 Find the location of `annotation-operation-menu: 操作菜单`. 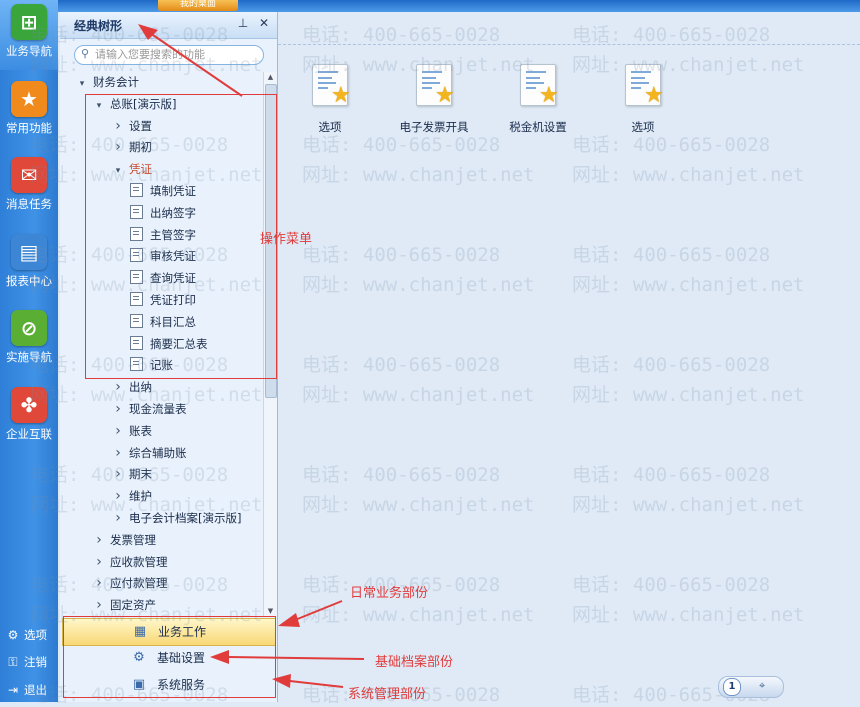

annotation-operation-menu: 操作菜单 is located at coordinates (286, 239).